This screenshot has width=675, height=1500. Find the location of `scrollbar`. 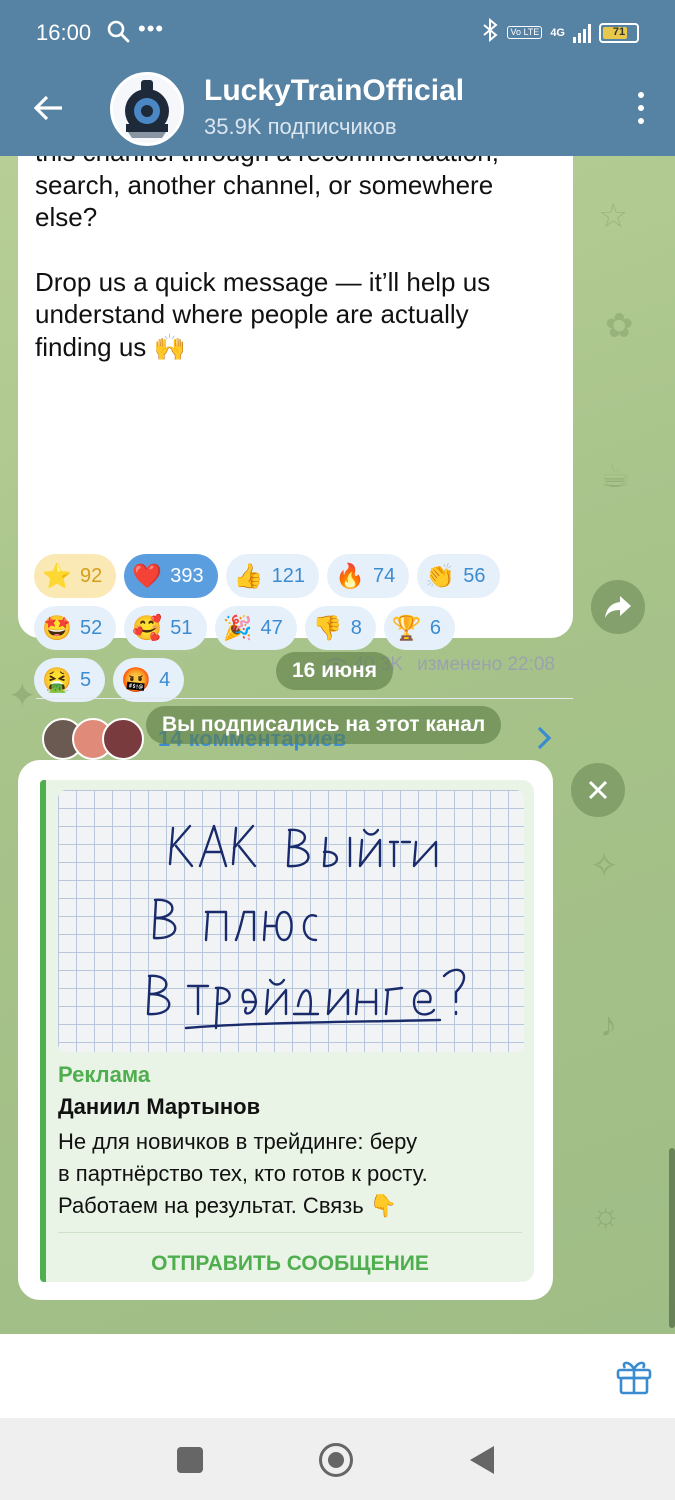

scrollbar is located at coordinates (672, 1238).